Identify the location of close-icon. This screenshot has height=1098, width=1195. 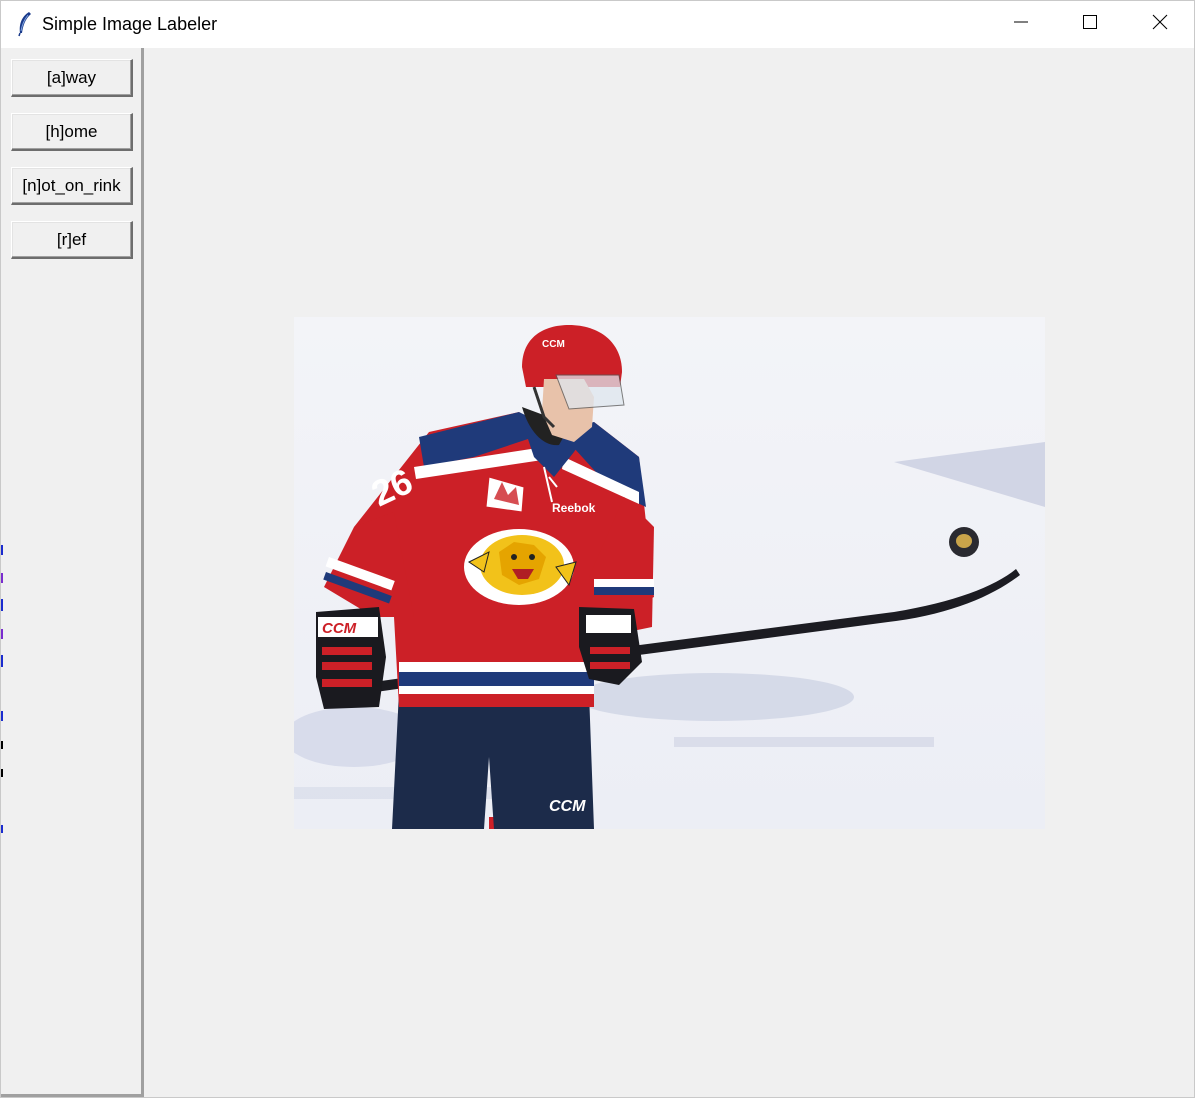
(1160, 24).